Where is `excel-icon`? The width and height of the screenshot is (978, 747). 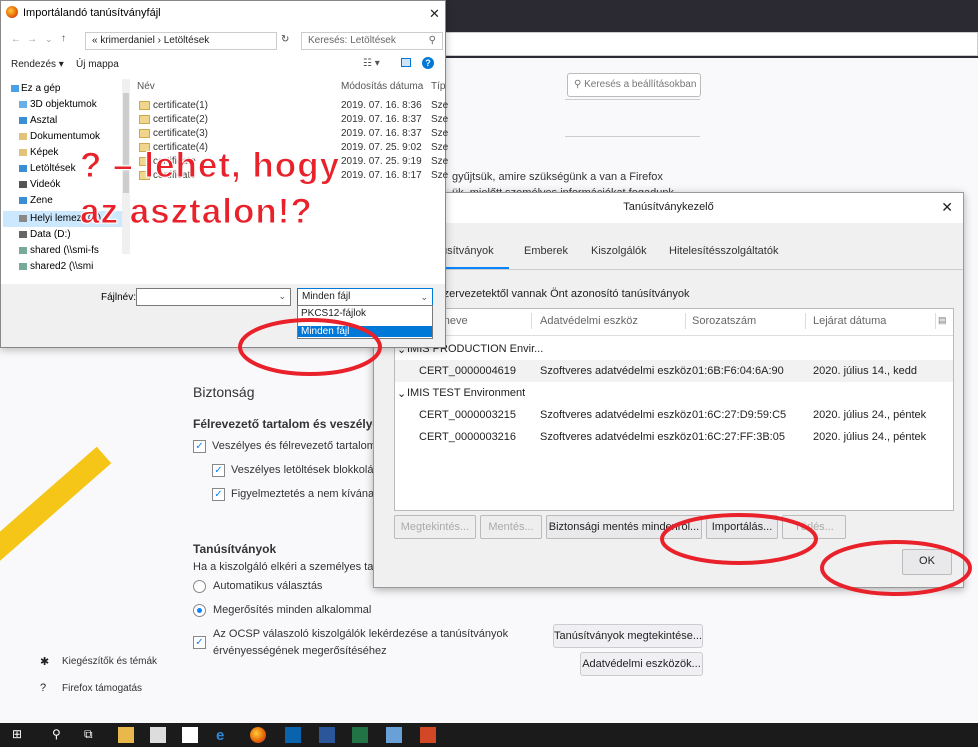
excel-icon is located at coordinates (360, 735).